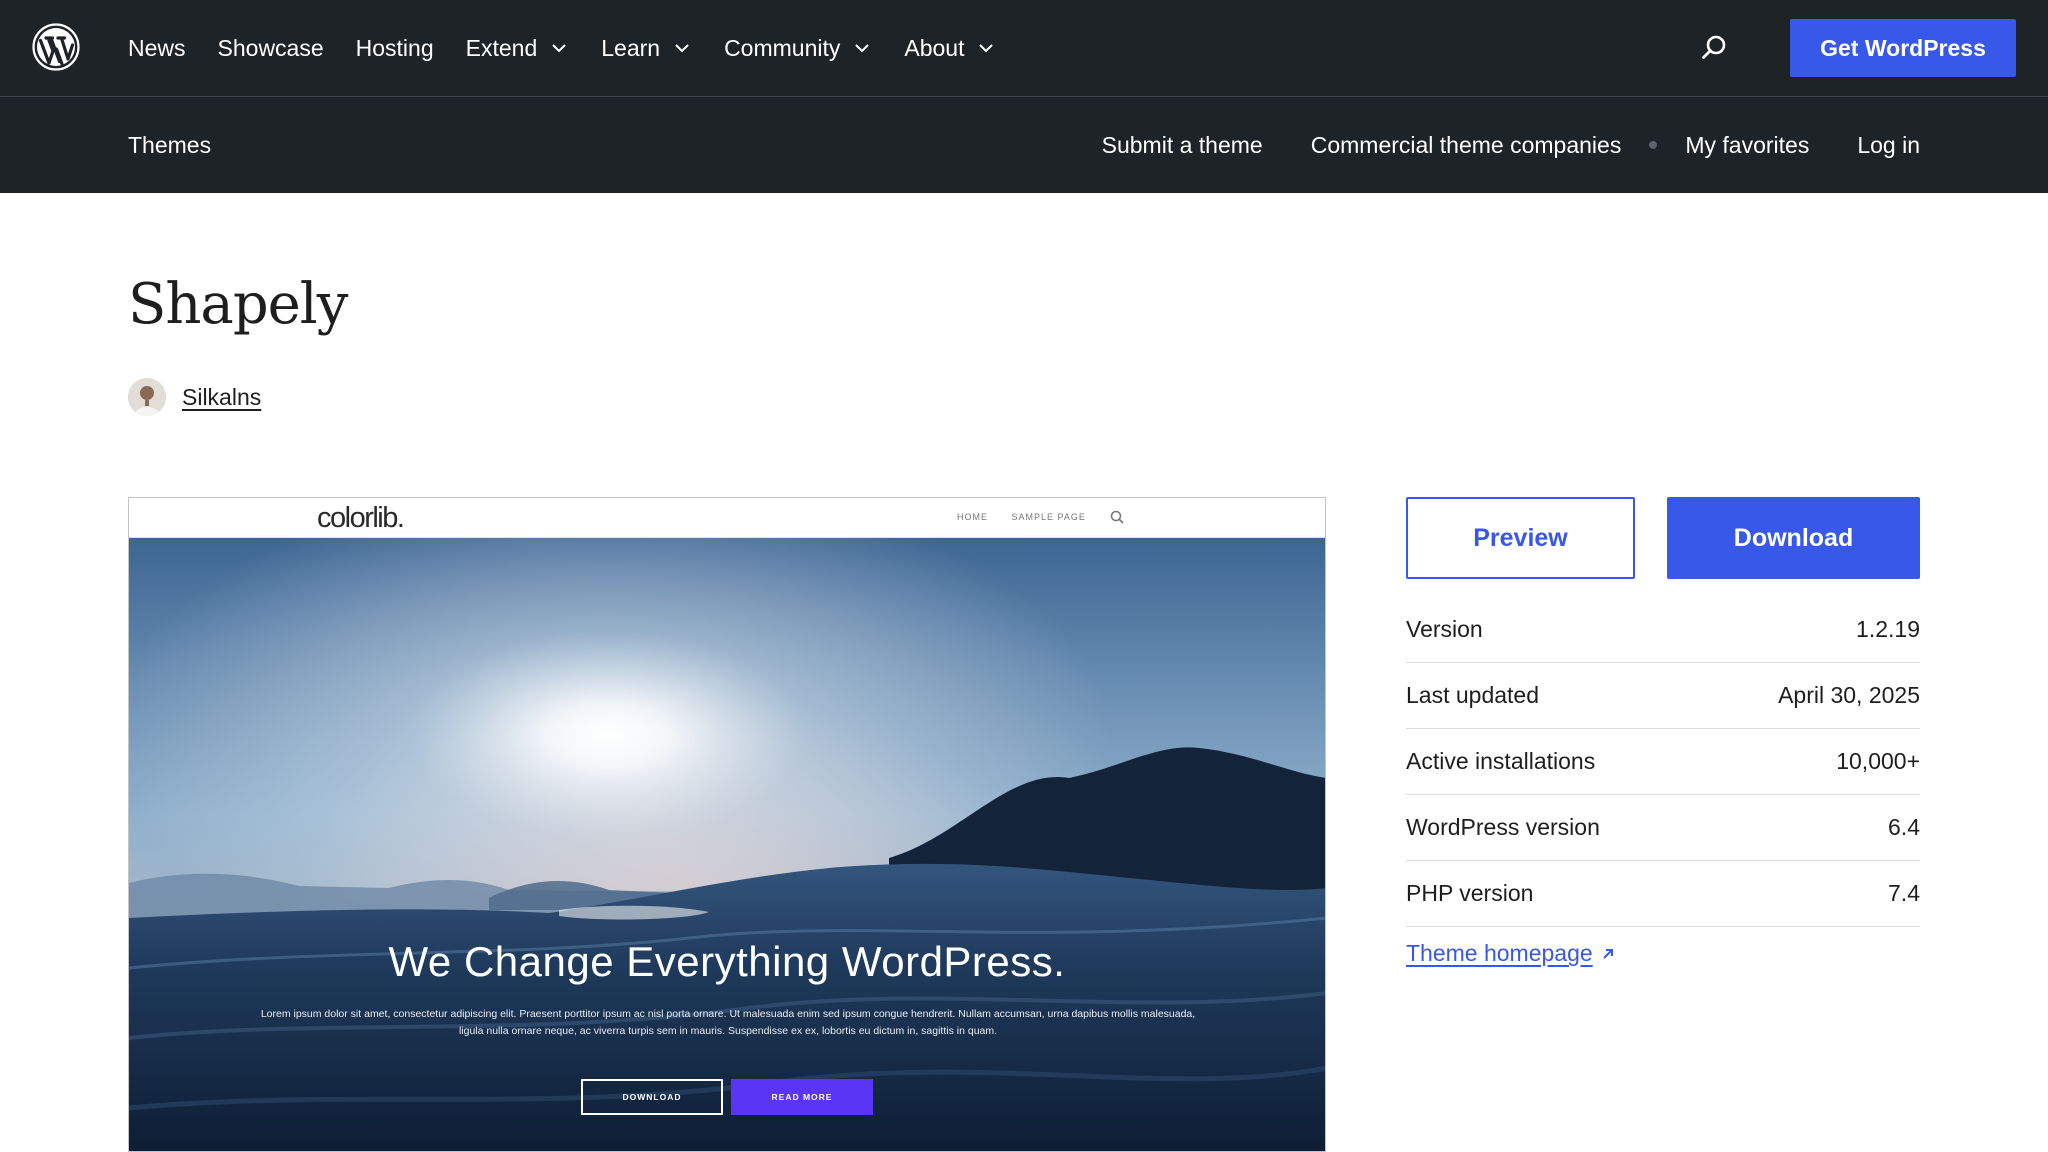 The image size is (2048, 1152). Describe the element at coordinates (147, 397) in the screenshot. I see `author-avatar` at that location.